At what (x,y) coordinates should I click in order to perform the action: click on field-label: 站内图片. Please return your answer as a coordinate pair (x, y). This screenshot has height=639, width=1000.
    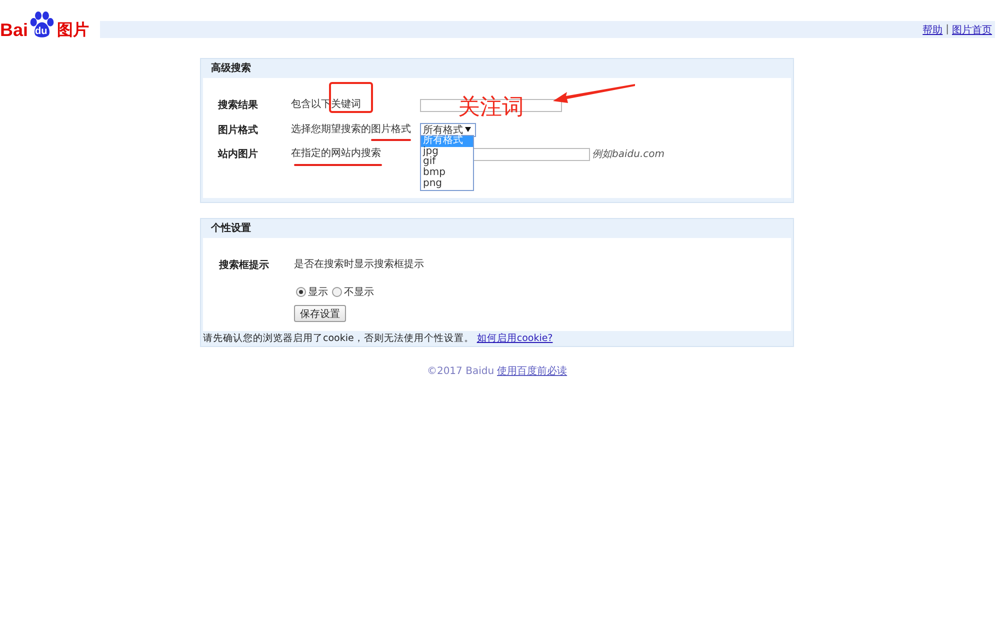
    Looking at the image, I should click on (237, 155).